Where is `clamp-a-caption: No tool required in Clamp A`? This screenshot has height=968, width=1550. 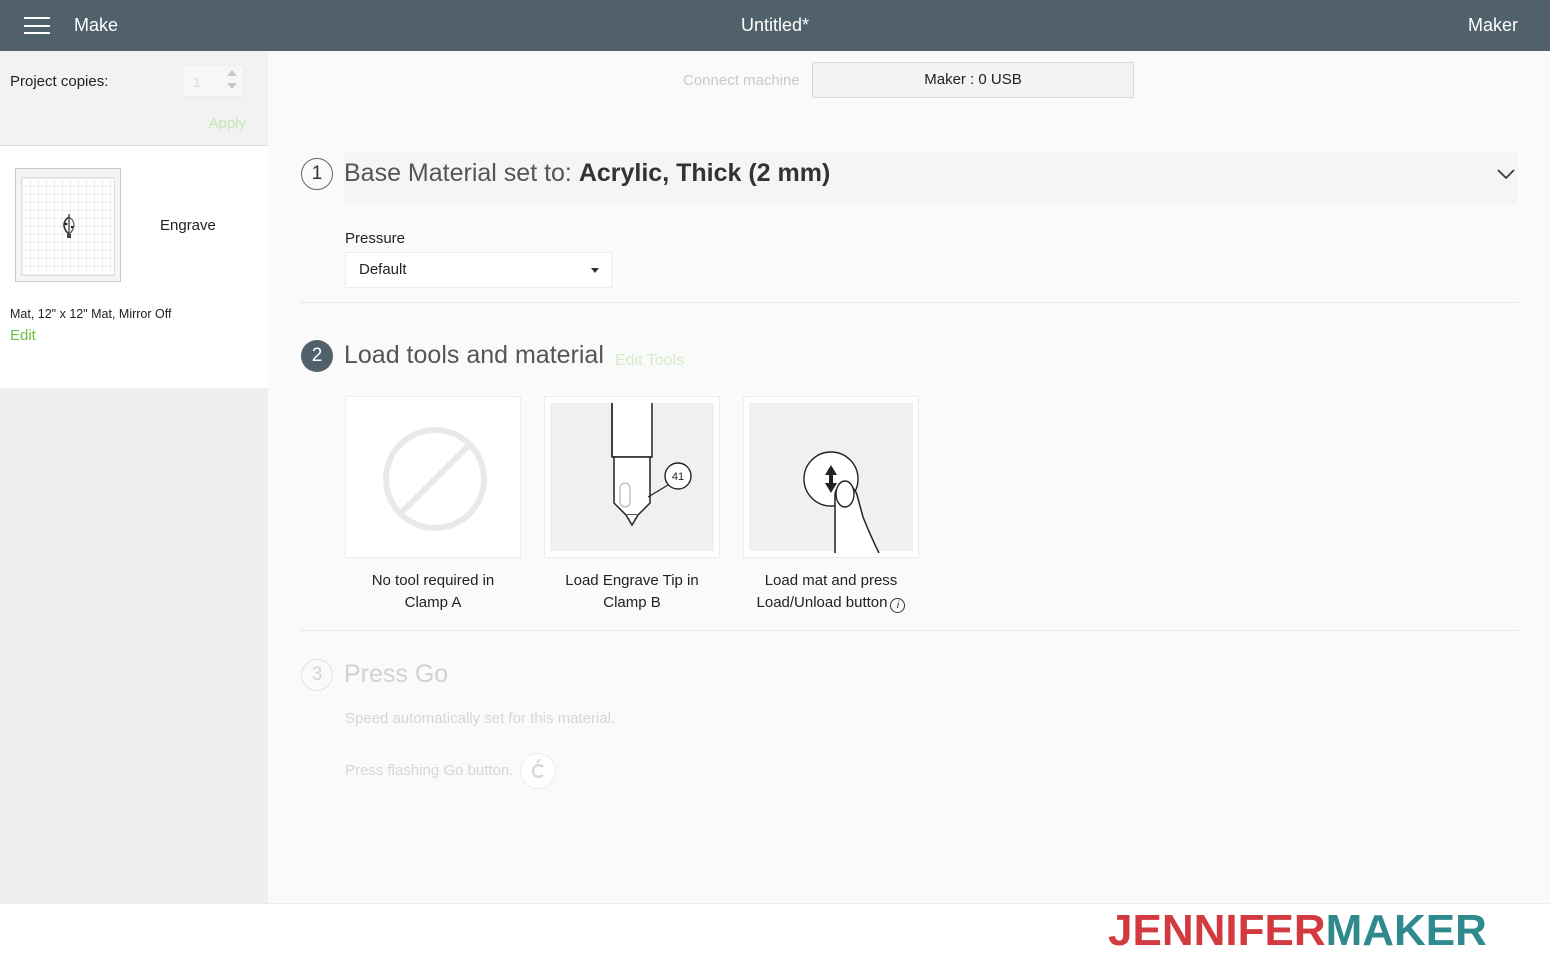 clamp-a-caption: No tool required in Clamp A is located at coordinates (433, 592).